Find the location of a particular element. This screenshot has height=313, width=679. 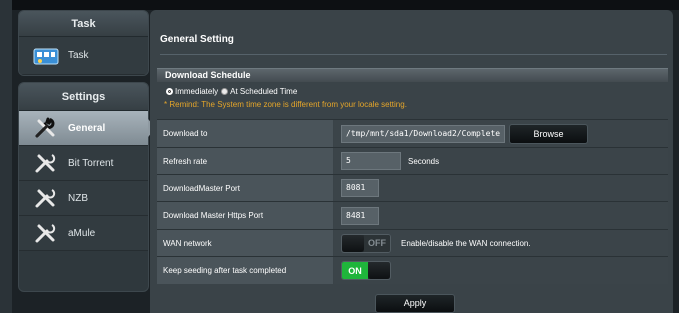

radio-immediately is located at coordinates (169, 91).